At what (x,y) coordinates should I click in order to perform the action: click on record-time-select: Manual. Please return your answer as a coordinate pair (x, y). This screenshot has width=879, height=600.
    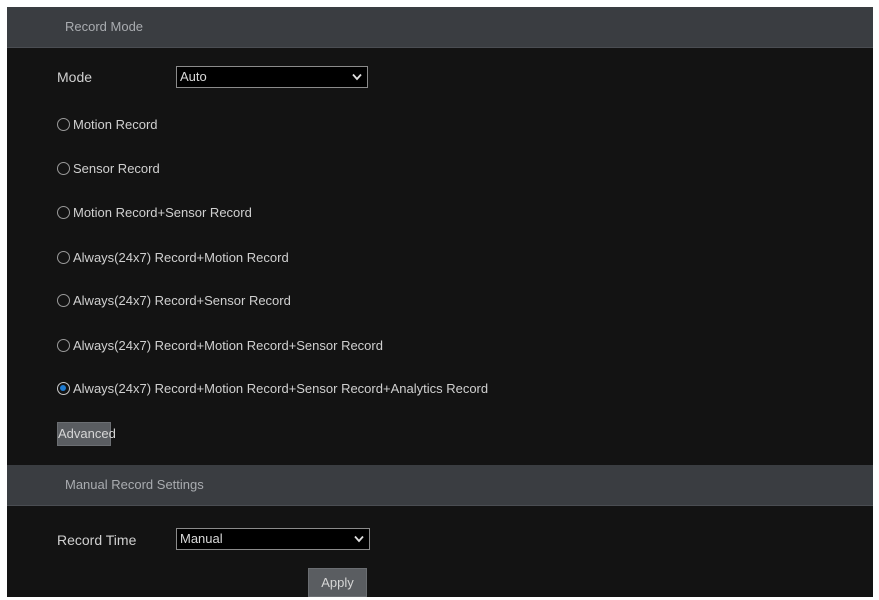
    Looking at the image, I should click on (273, 539).